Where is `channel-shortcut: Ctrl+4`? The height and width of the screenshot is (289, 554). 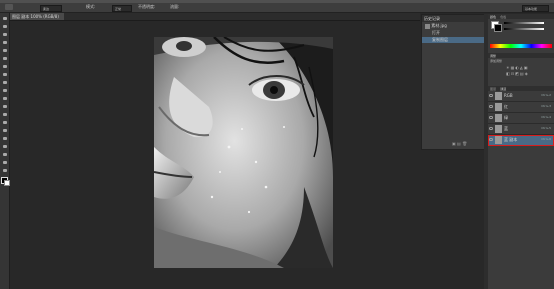
channel-shortcut: Ctrl+4 is located at coordinates (546, 117).